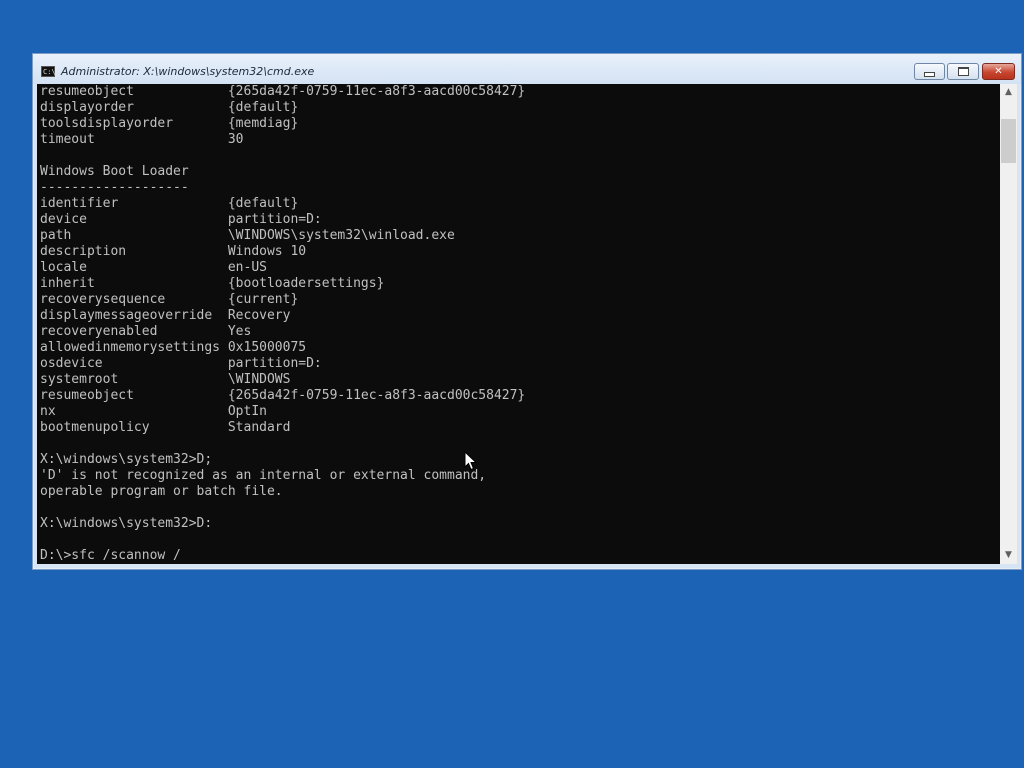 Image resolution: width=1024 pixels, height=768 pixels. Describe the element at coordinates (126, 459) in the screenshot. I see `console-line: X:\windows\system32>D;` at that location.